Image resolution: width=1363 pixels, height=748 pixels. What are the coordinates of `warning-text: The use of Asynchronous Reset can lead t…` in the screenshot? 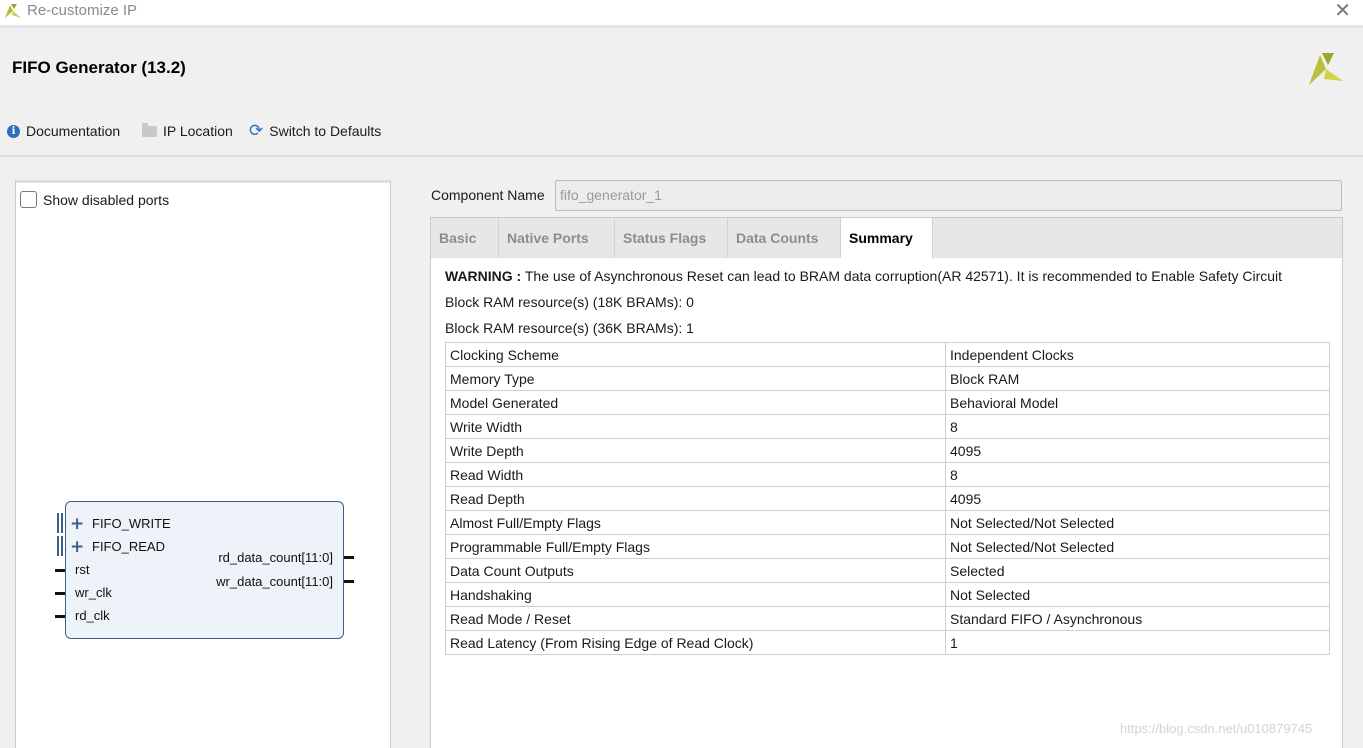 It's located at (903, 276).